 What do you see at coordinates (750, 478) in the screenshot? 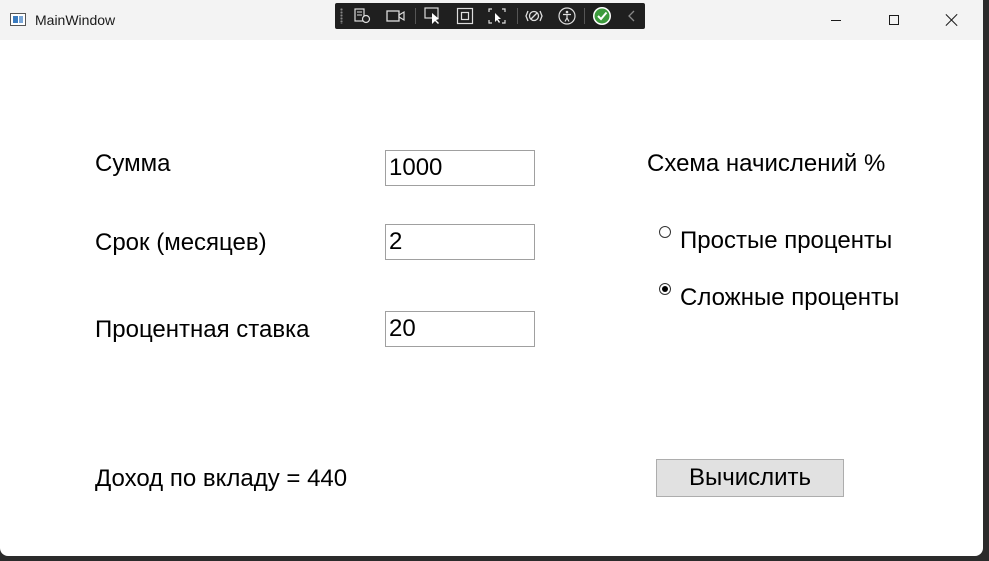
I see `calculate-button: Вычислить` at bounding box center [750, 478].